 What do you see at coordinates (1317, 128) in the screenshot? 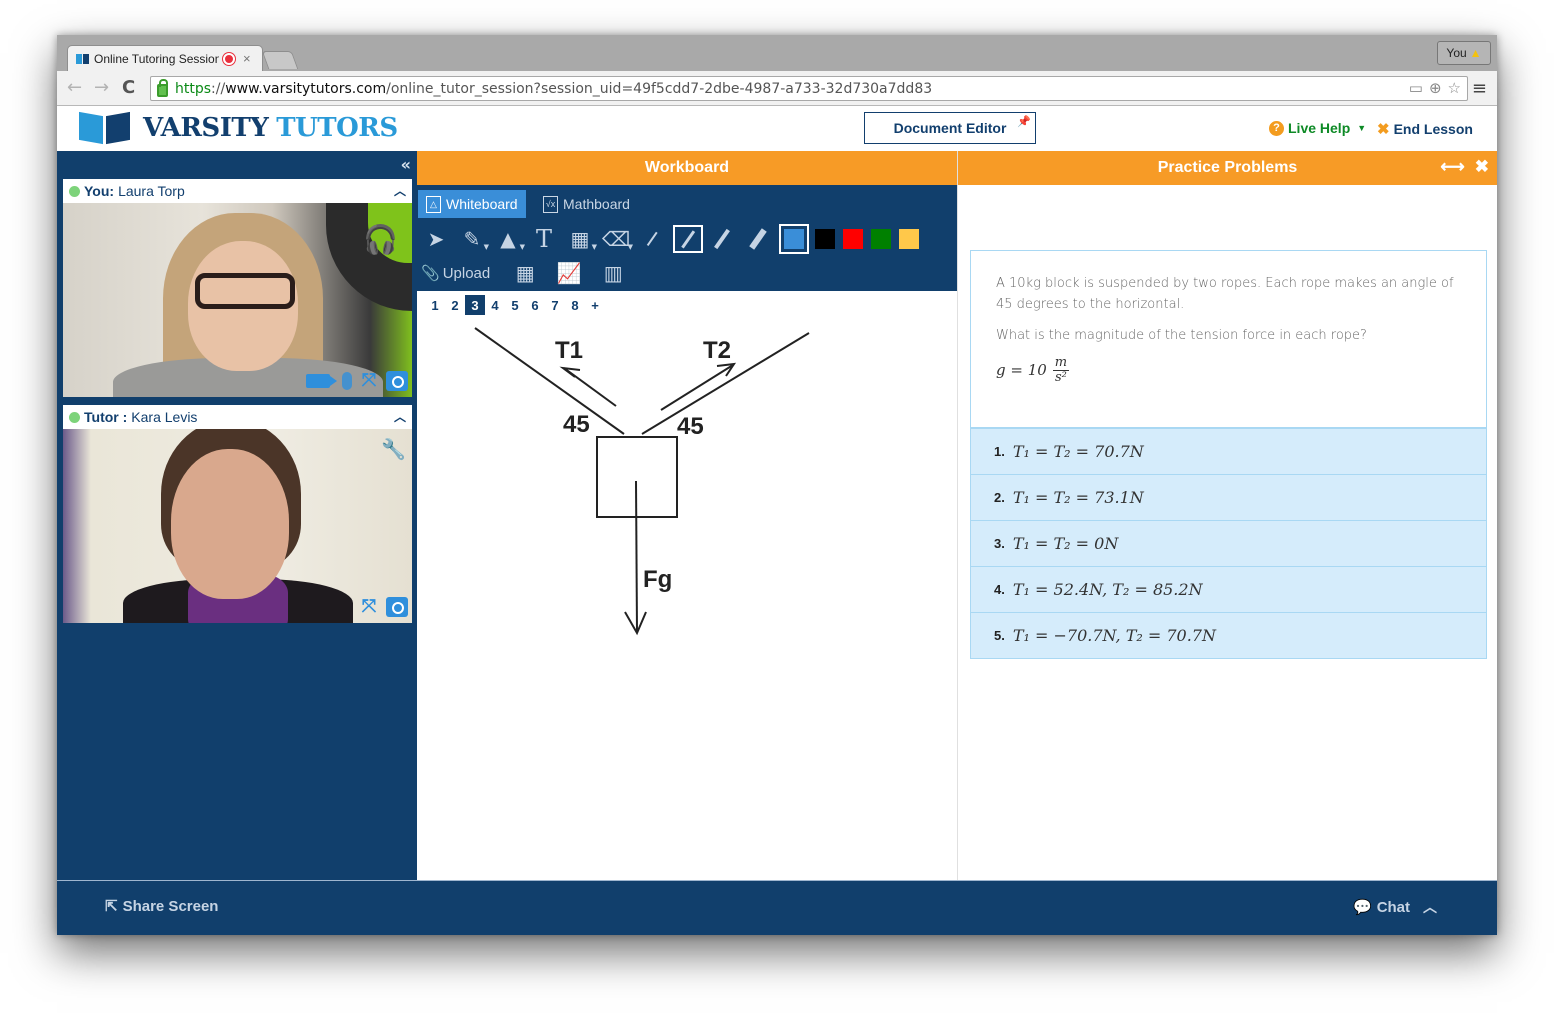
I see `live-help-button: ? Live Help ▼` at bounding box center [1317, 128].